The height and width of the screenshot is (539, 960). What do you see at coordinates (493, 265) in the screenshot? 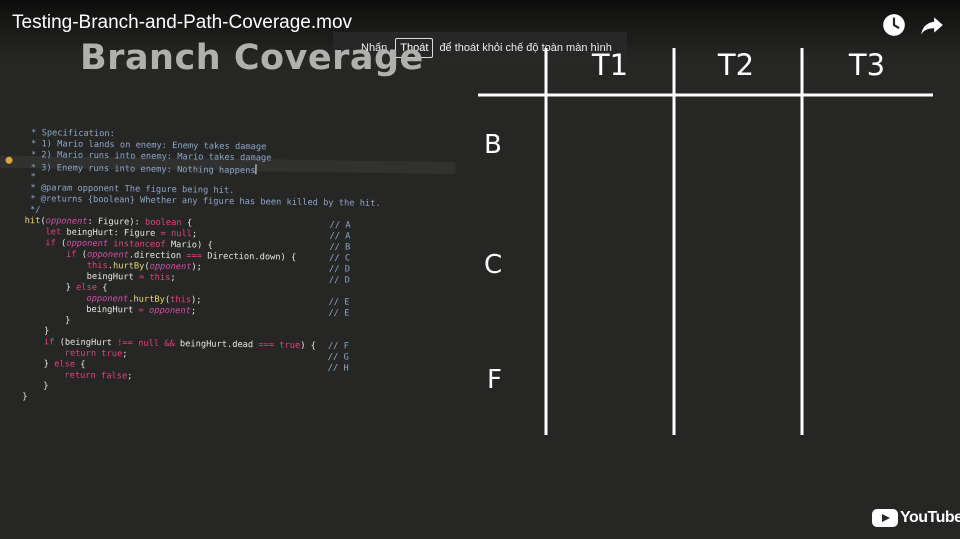
I see `row-label-c: C` at bounding box center [493, 265].